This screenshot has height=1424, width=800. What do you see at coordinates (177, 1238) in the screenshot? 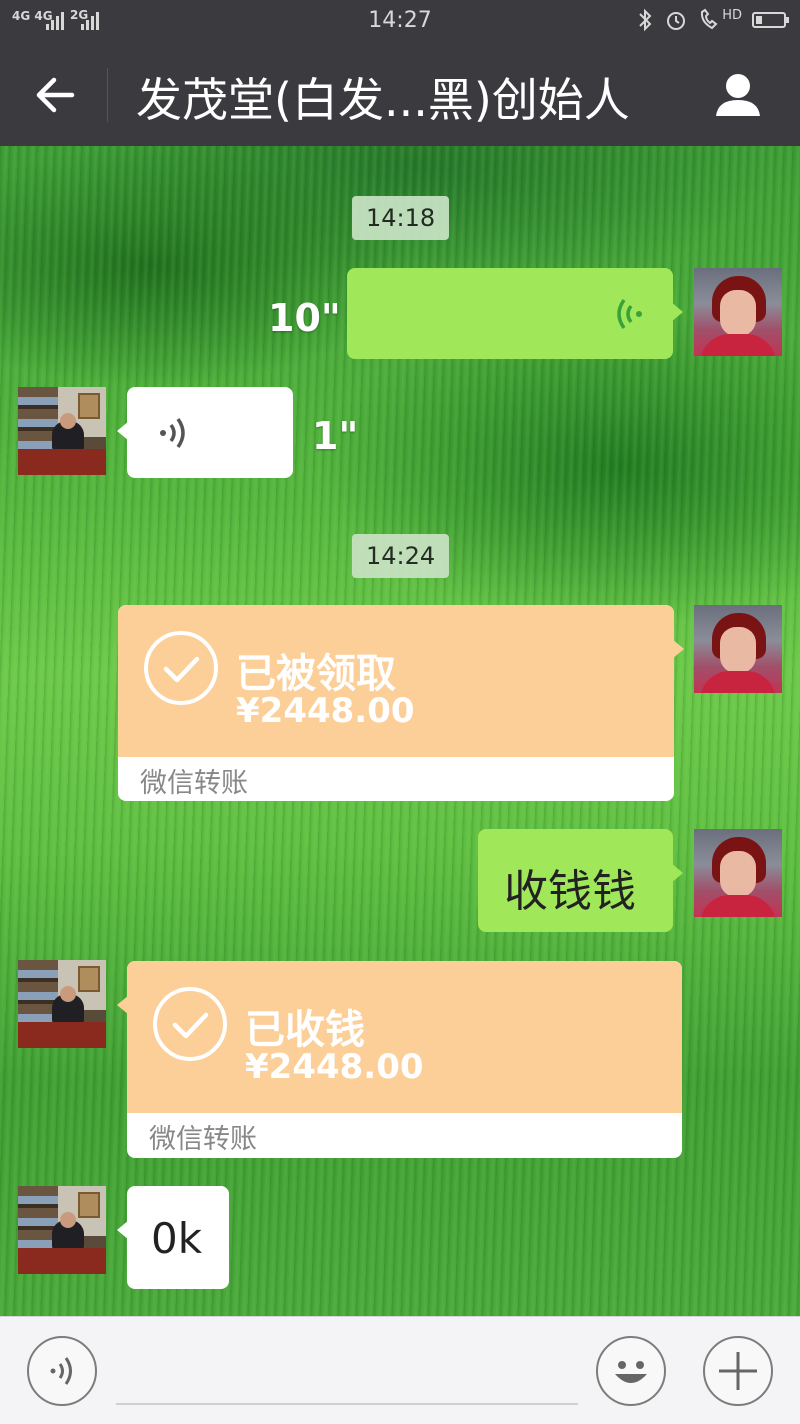
I see `message-text: 0k` at bounding box center [177, 1238].